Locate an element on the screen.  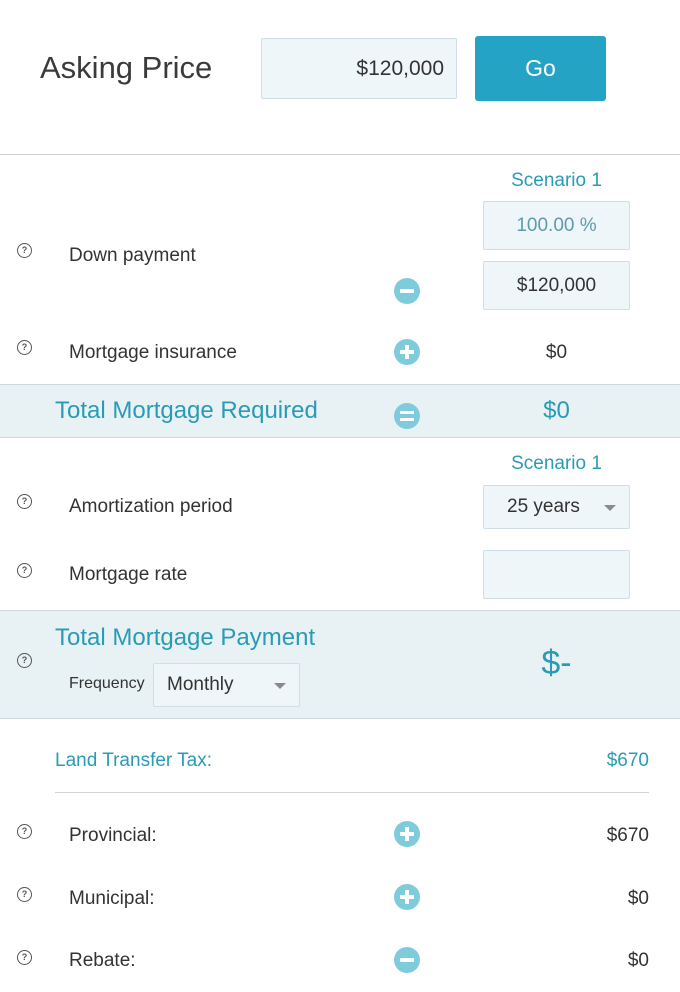
go-button: Go is located at coordinates (540, 68).